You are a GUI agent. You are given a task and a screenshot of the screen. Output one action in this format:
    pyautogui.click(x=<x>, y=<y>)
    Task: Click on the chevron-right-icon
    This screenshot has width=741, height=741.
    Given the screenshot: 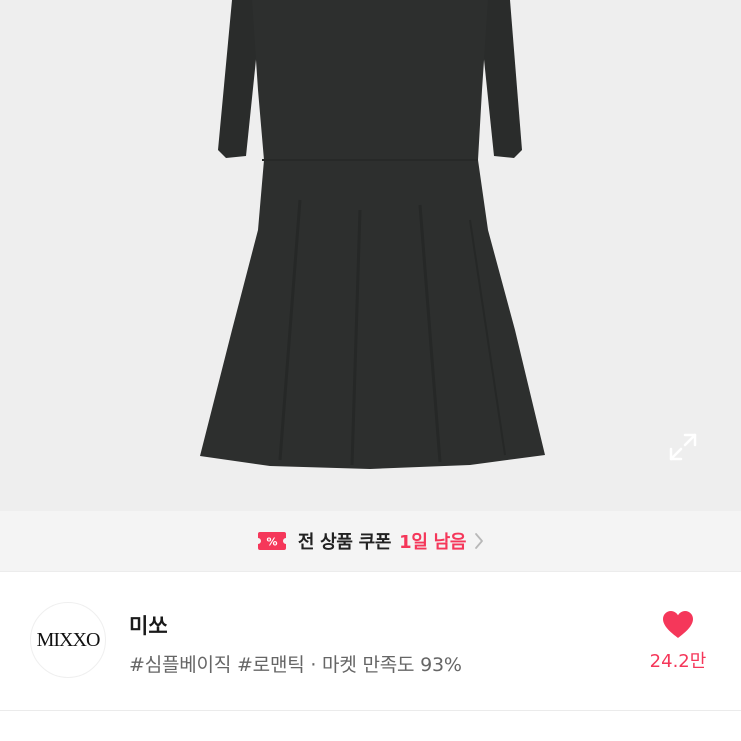 What is the action you would take?
    pyautogui.click(x=479, y=541)
    